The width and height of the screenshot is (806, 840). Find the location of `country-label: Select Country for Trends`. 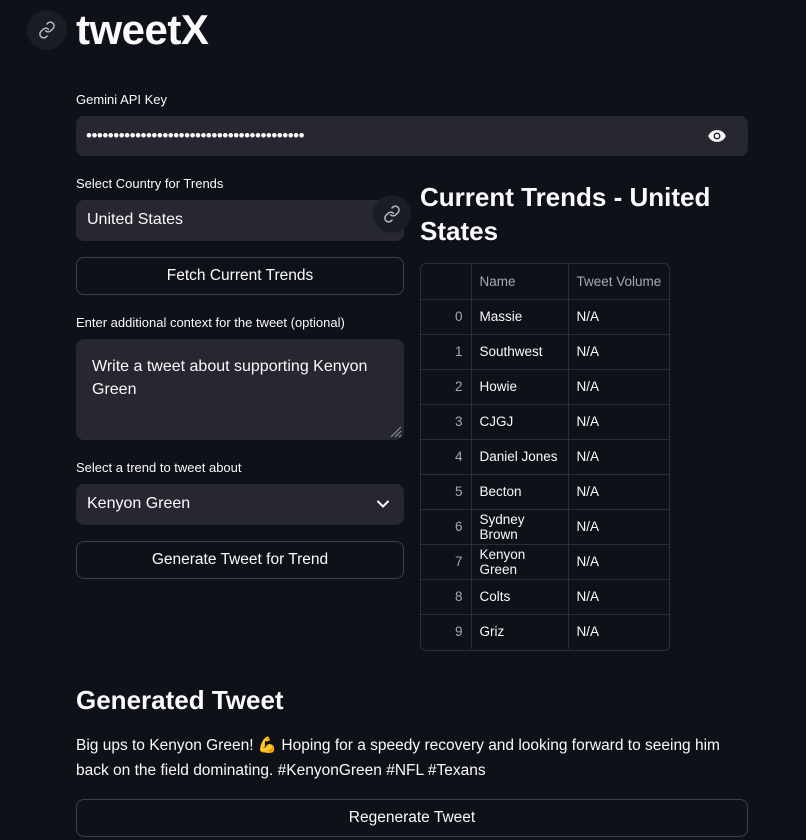

country-label: Select Country for Trends is located at coordinates (150, 183).